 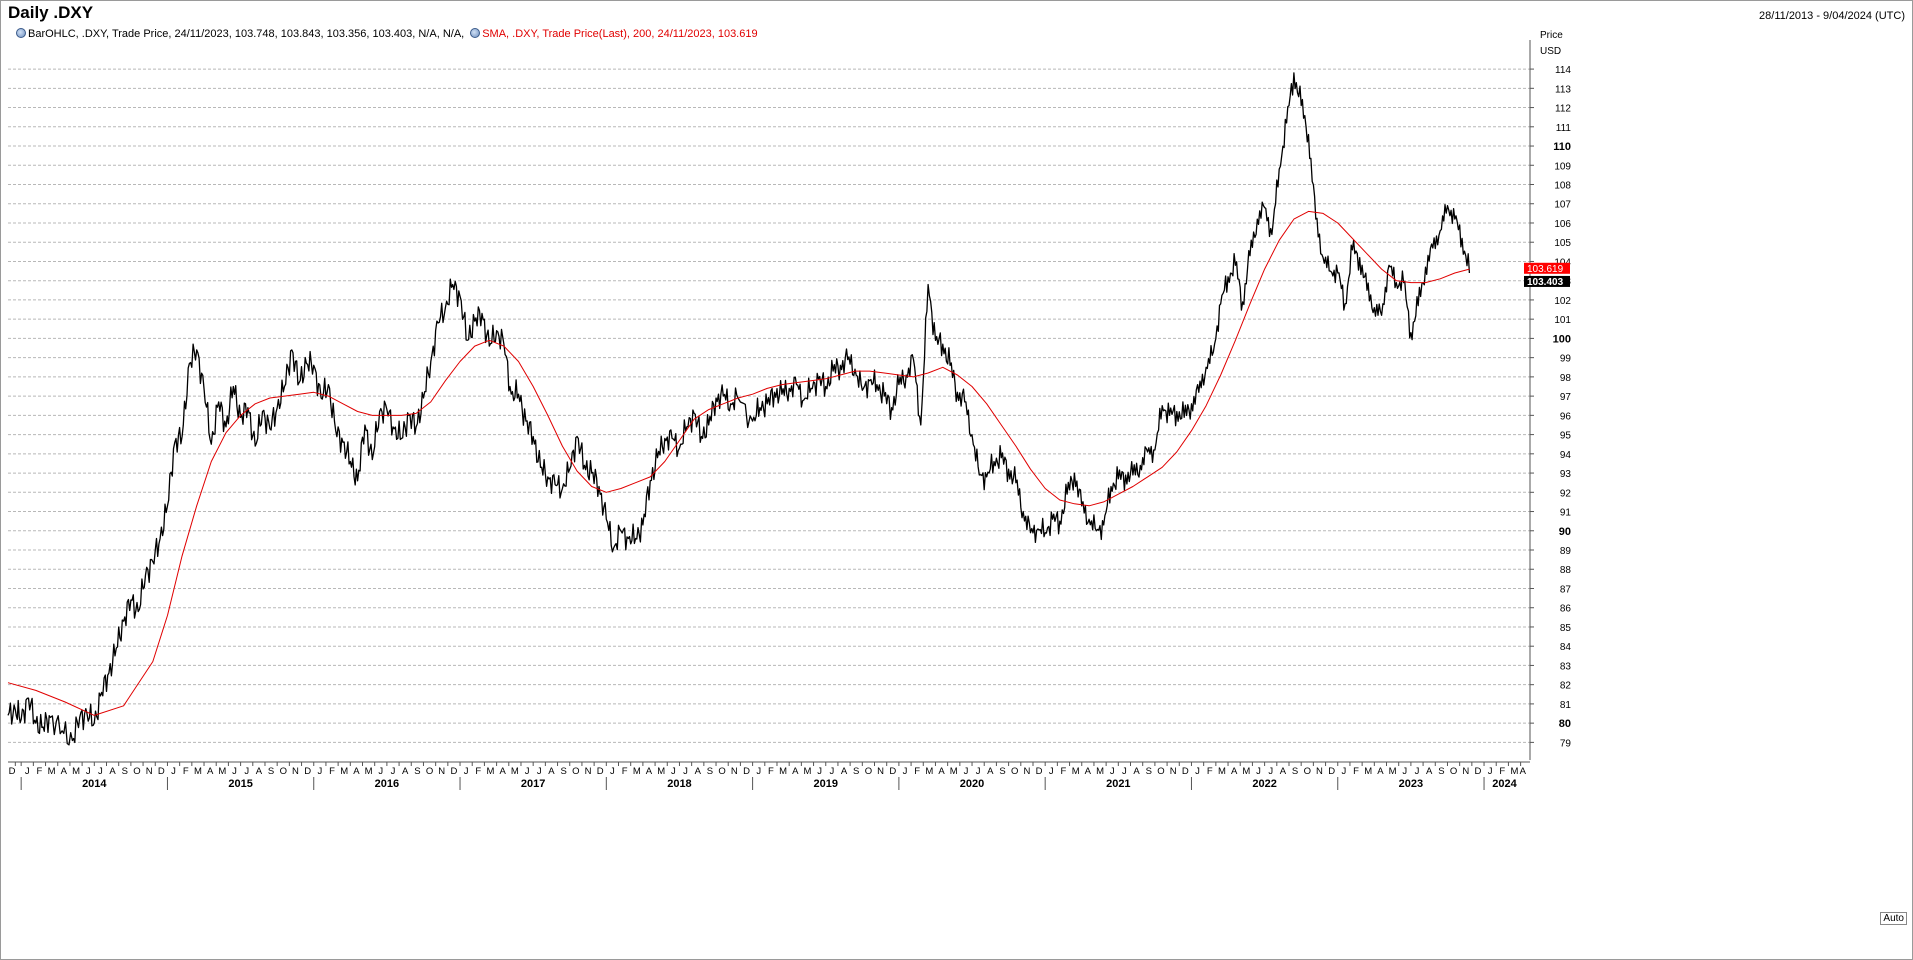 What do you see at coordinates (240, 784) in the screenshot?
I see `x-year-label: 2015` at bounding box center [240, 784].